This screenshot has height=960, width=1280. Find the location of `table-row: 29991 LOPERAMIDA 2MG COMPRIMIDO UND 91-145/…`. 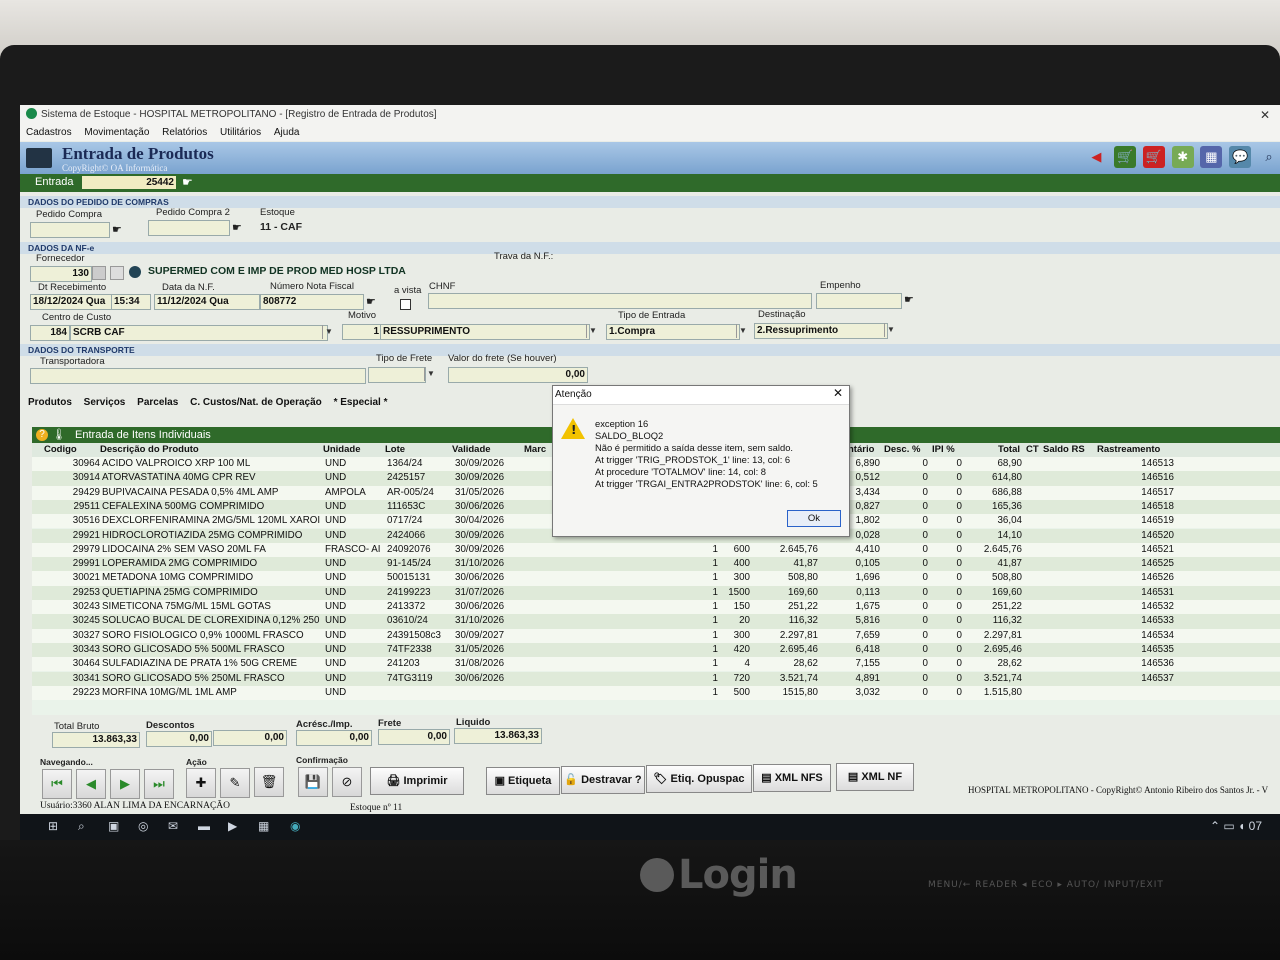

table-row: 29991 LOPERAMIDA 2MG COMPRIMIDO UND 91-145/… is located at coordinates (656, 564).